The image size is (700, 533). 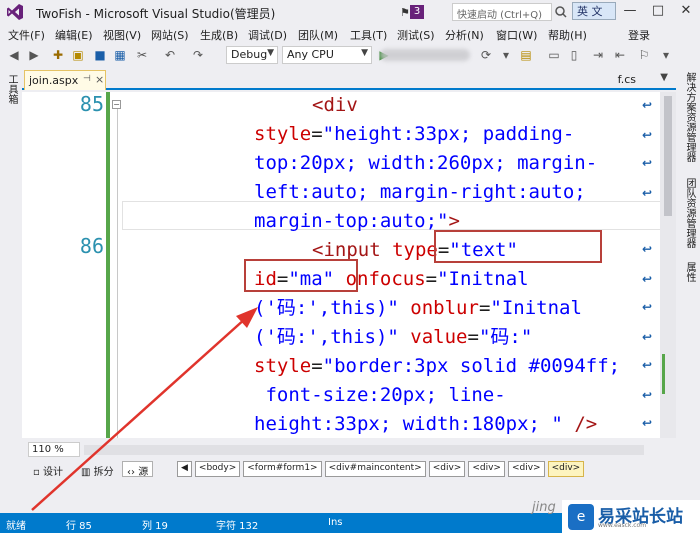 What do you see at coordinates (418, 308) in the screenshot?
I see `code-line: ('码:',this)" onblur="Initnal` at bounding box center [418, 308].